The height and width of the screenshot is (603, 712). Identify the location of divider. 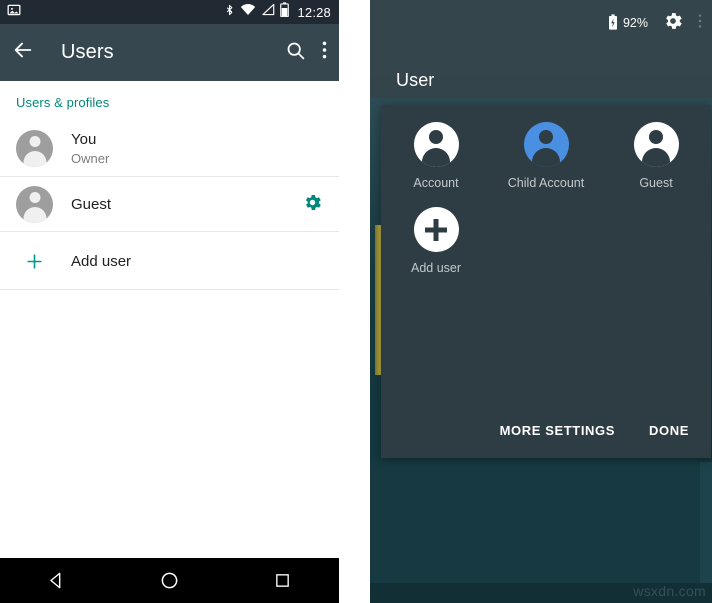
(169, 289).